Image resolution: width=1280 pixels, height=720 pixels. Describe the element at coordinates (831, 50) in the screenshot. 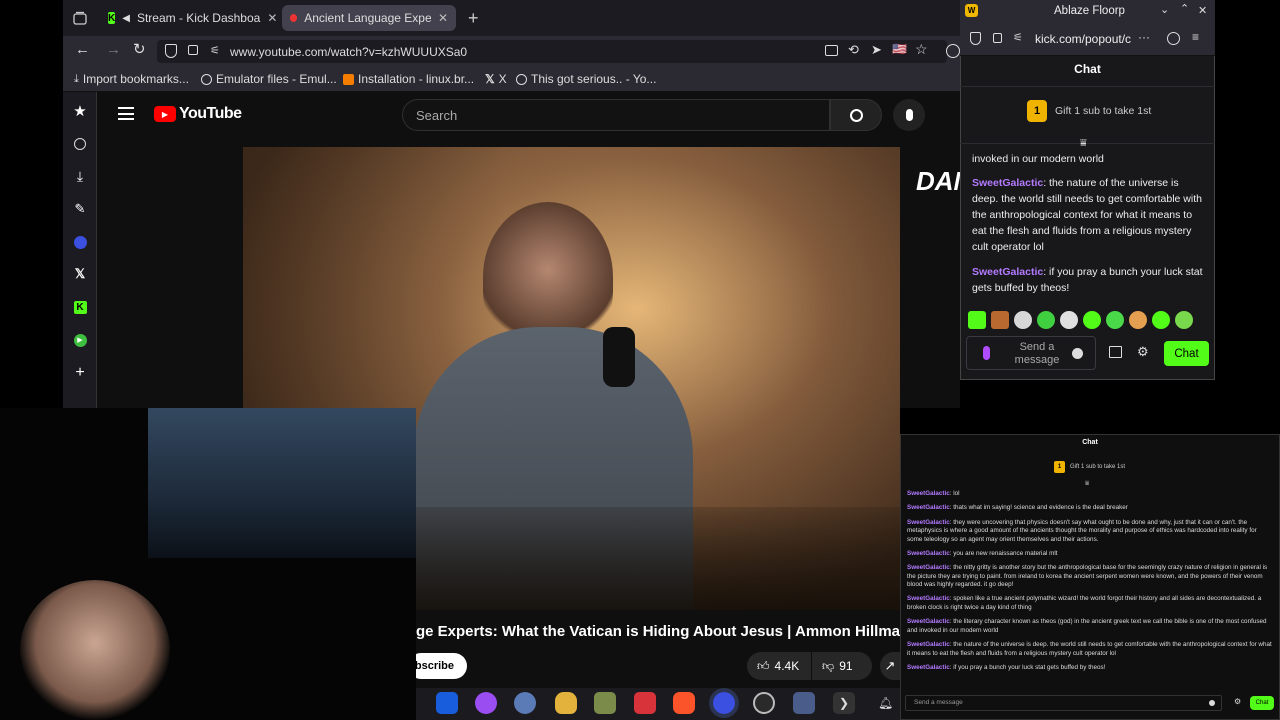

I see `picture-in-picture-icon` at that location.